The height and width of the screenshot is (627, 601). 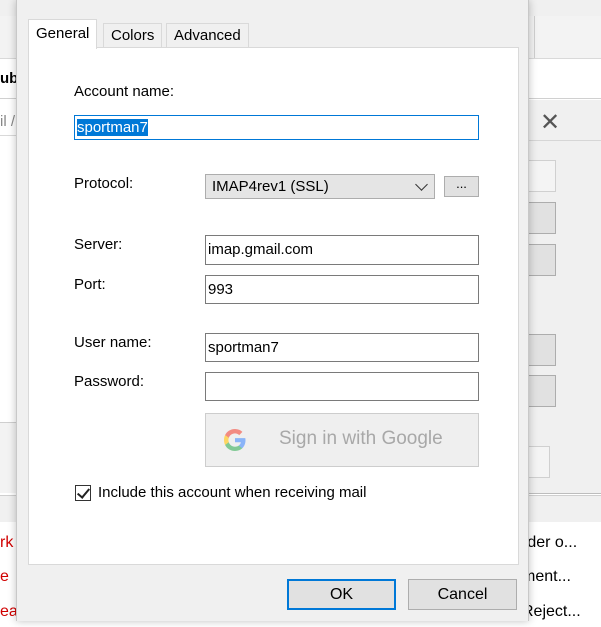 I want to click on protocol-dropdown: IMAP4rev1 (SSL), so click(x=320, y=186).